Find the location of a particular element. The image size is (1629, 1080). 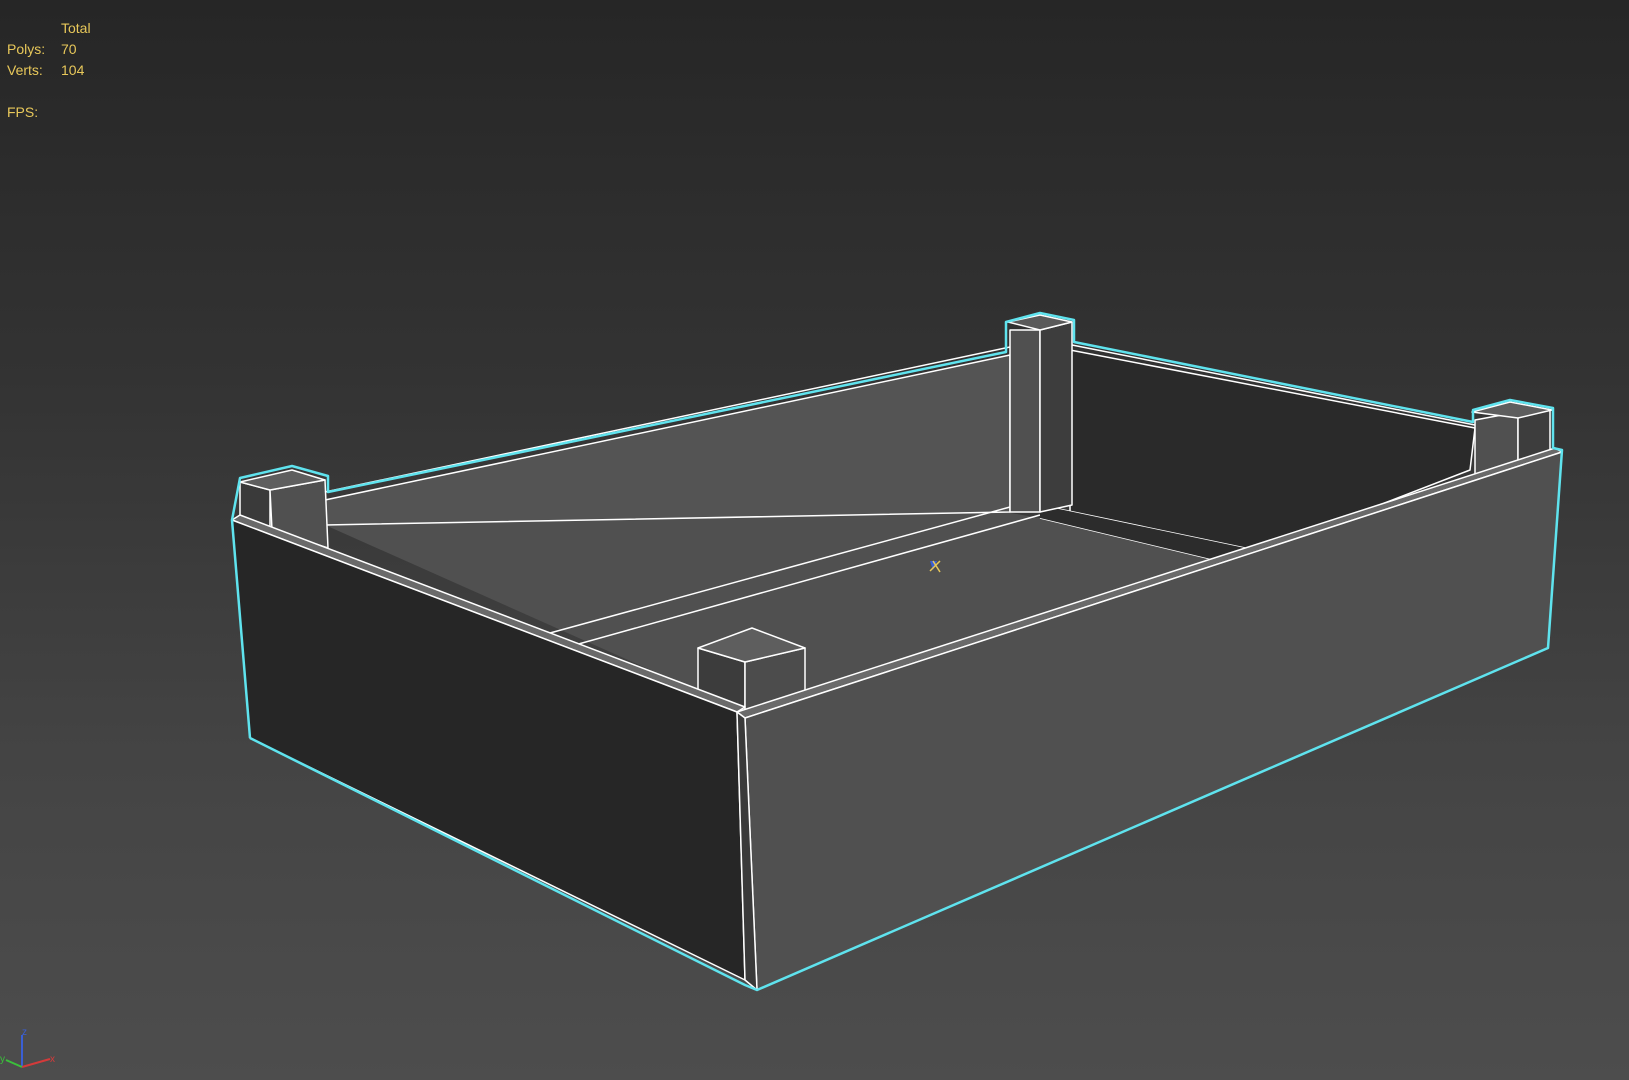

axis-y-line is located at coordinates (14, 1063).